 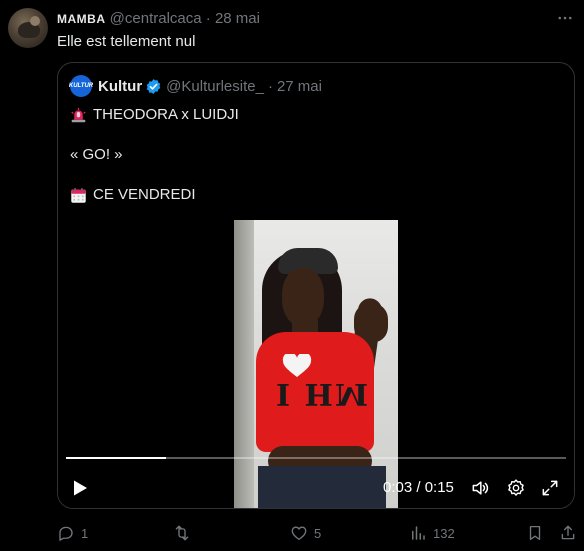 I want to click on bookmark-button, so click(x=538, y=533).